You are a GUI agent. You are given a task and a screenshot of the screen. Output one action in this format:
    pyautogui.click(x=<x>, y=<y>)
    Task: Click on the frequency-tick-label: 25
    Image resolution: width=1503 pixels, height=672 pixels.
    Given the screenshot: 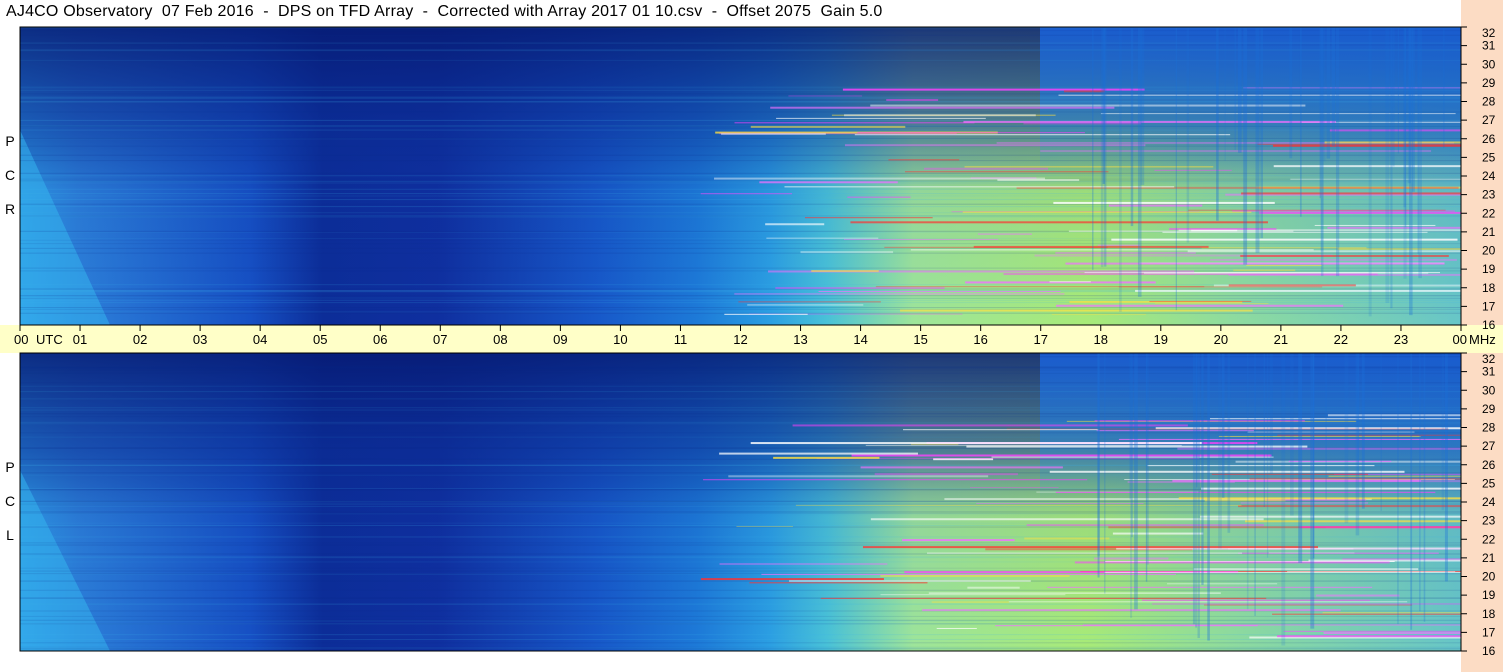 What is the action you would take?
    pyautogui.click(x=1489, y=157)
    